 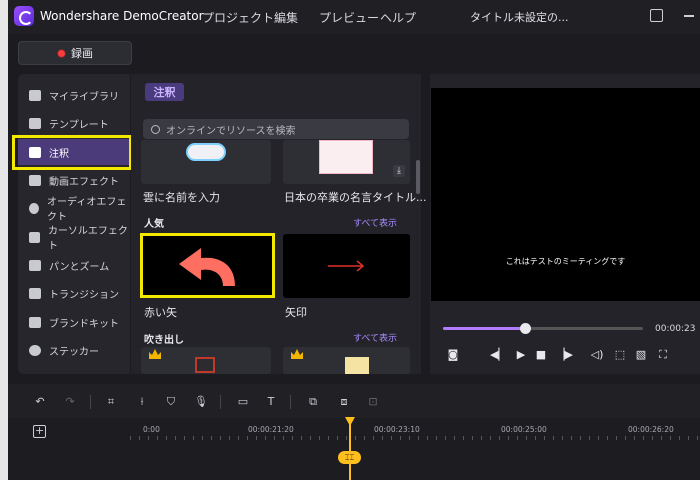 I want to click on record-label: 録画, so click(x=82, y=53).